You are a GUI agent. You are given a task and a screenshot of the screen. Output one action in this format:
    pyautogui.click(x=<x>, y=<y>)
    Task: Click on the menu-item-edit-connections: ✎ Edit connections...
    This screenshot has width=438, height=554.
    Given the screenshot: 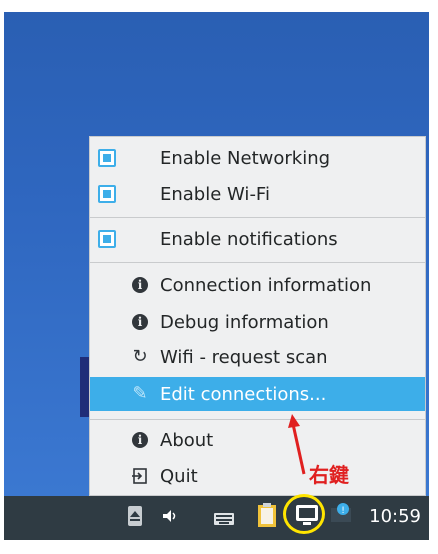 What is the action you would take?
    pyautogui.click(x=257, y=394)
    